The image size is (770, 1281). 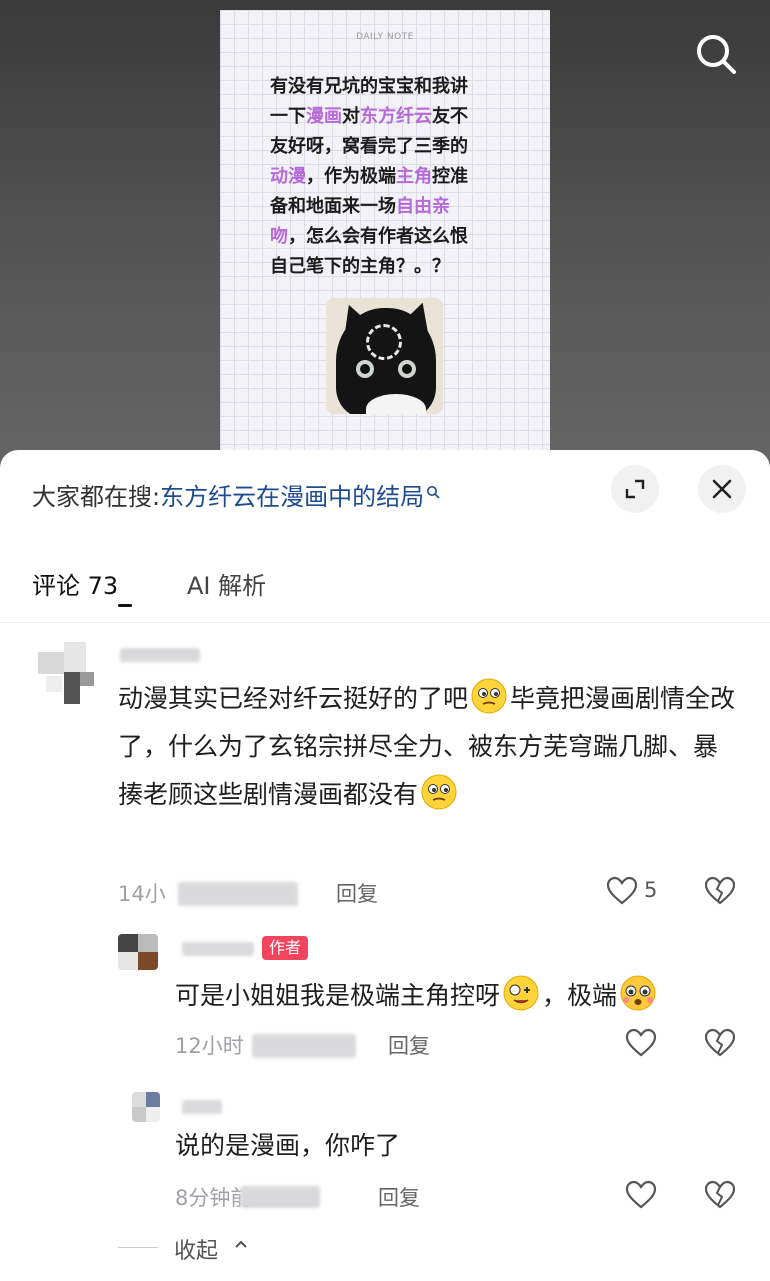 I want to click on loading-spinner-icon, so click(x=384, y=342).